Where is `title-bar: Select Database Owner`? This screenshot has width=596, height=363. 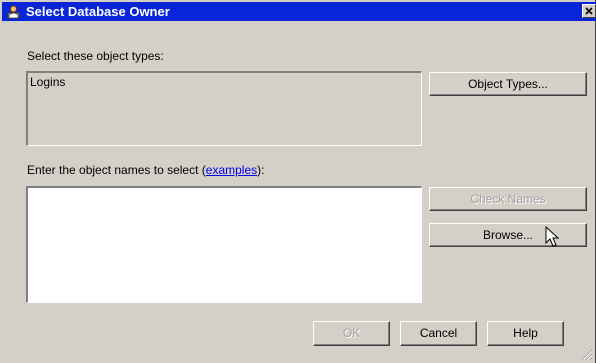
title-bar: Select Database Owner is located at coordinates (299, 11).